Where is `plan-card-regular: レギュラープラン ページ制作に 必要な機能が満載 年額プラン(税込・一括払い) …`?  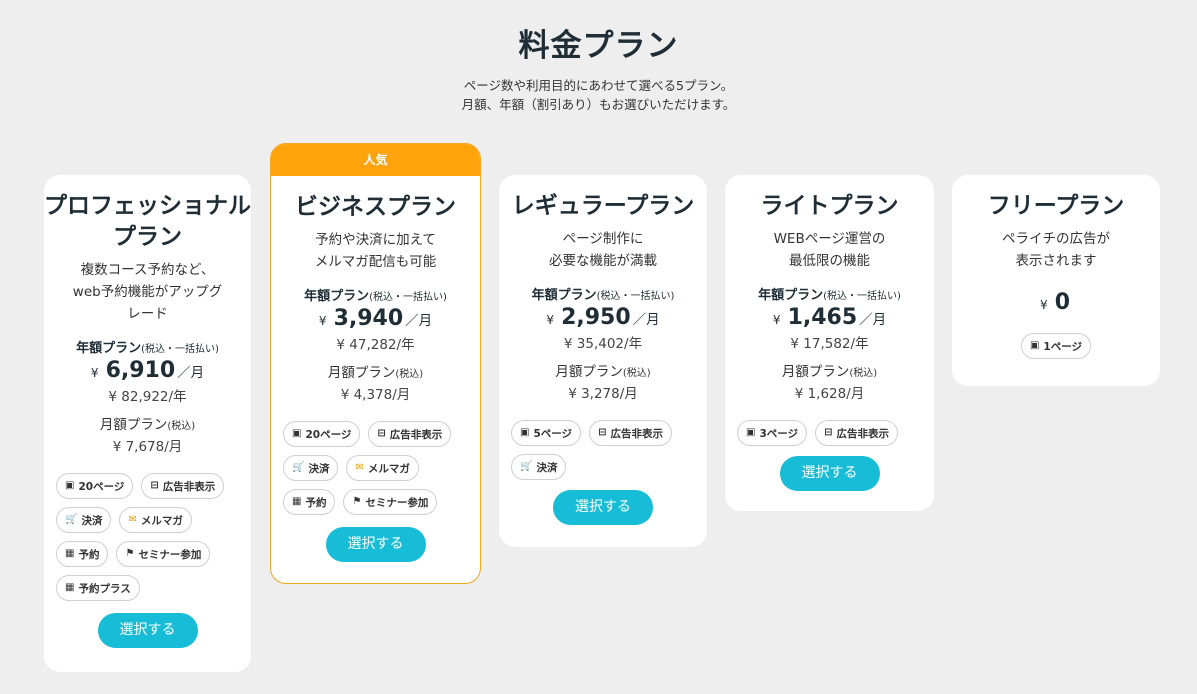
plan-card-regular: レギュラープラン ページ制作に 必要な機能が満載 年額プラン(税込・一括払い) … is located at coordinates (603, 361).